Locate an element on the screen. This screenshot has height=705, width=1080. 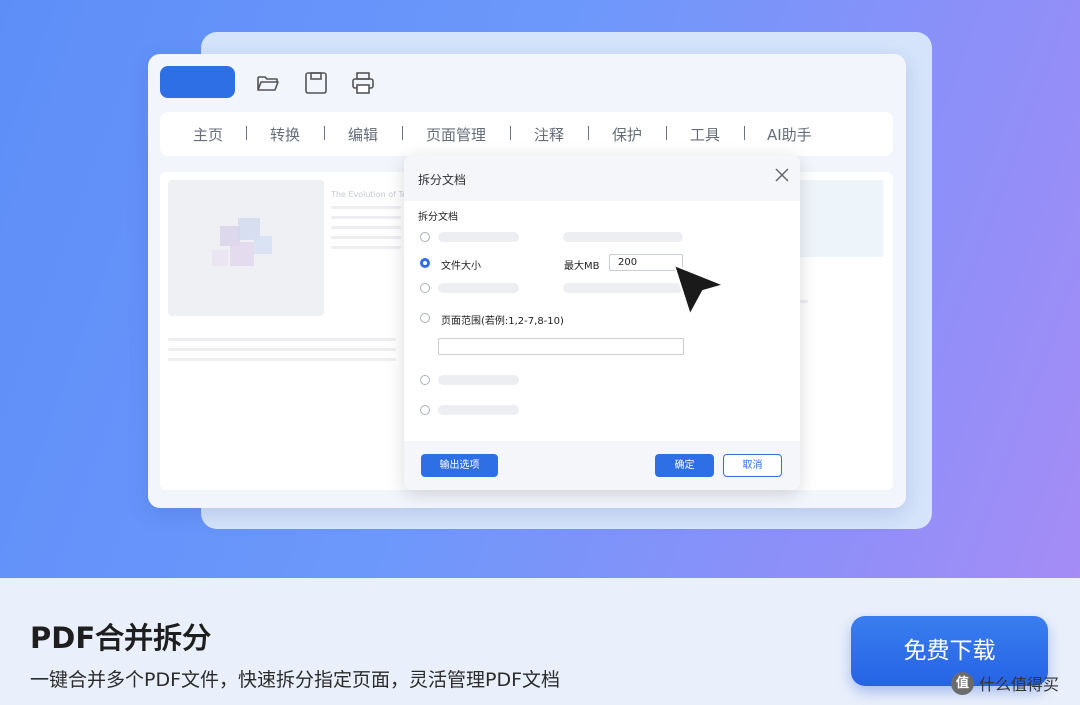
save-icon is located at coordinates (316, 83).